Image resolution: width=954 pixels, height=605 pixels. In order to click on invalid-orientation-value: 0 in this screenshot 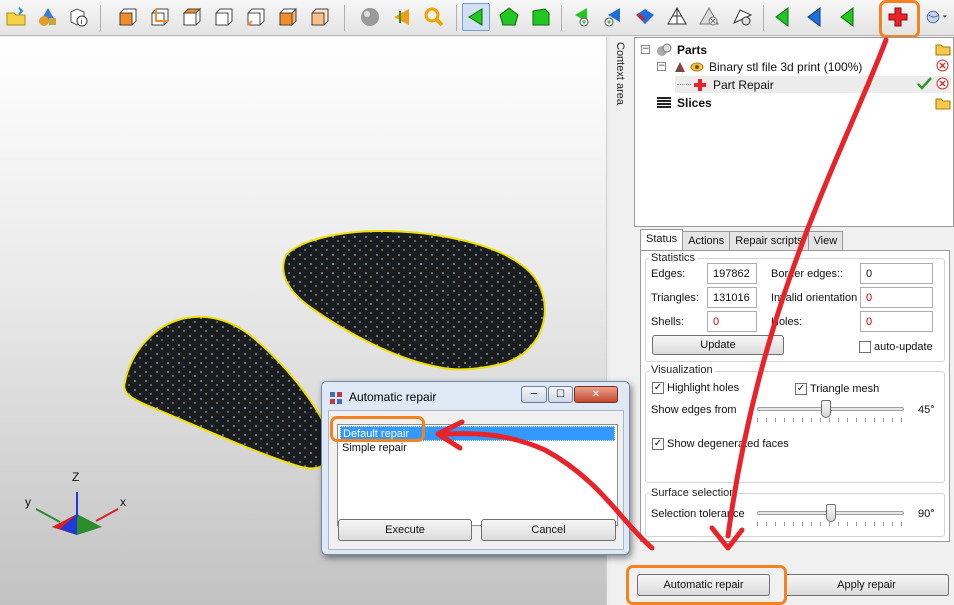, I will do `click(896, 297)`.